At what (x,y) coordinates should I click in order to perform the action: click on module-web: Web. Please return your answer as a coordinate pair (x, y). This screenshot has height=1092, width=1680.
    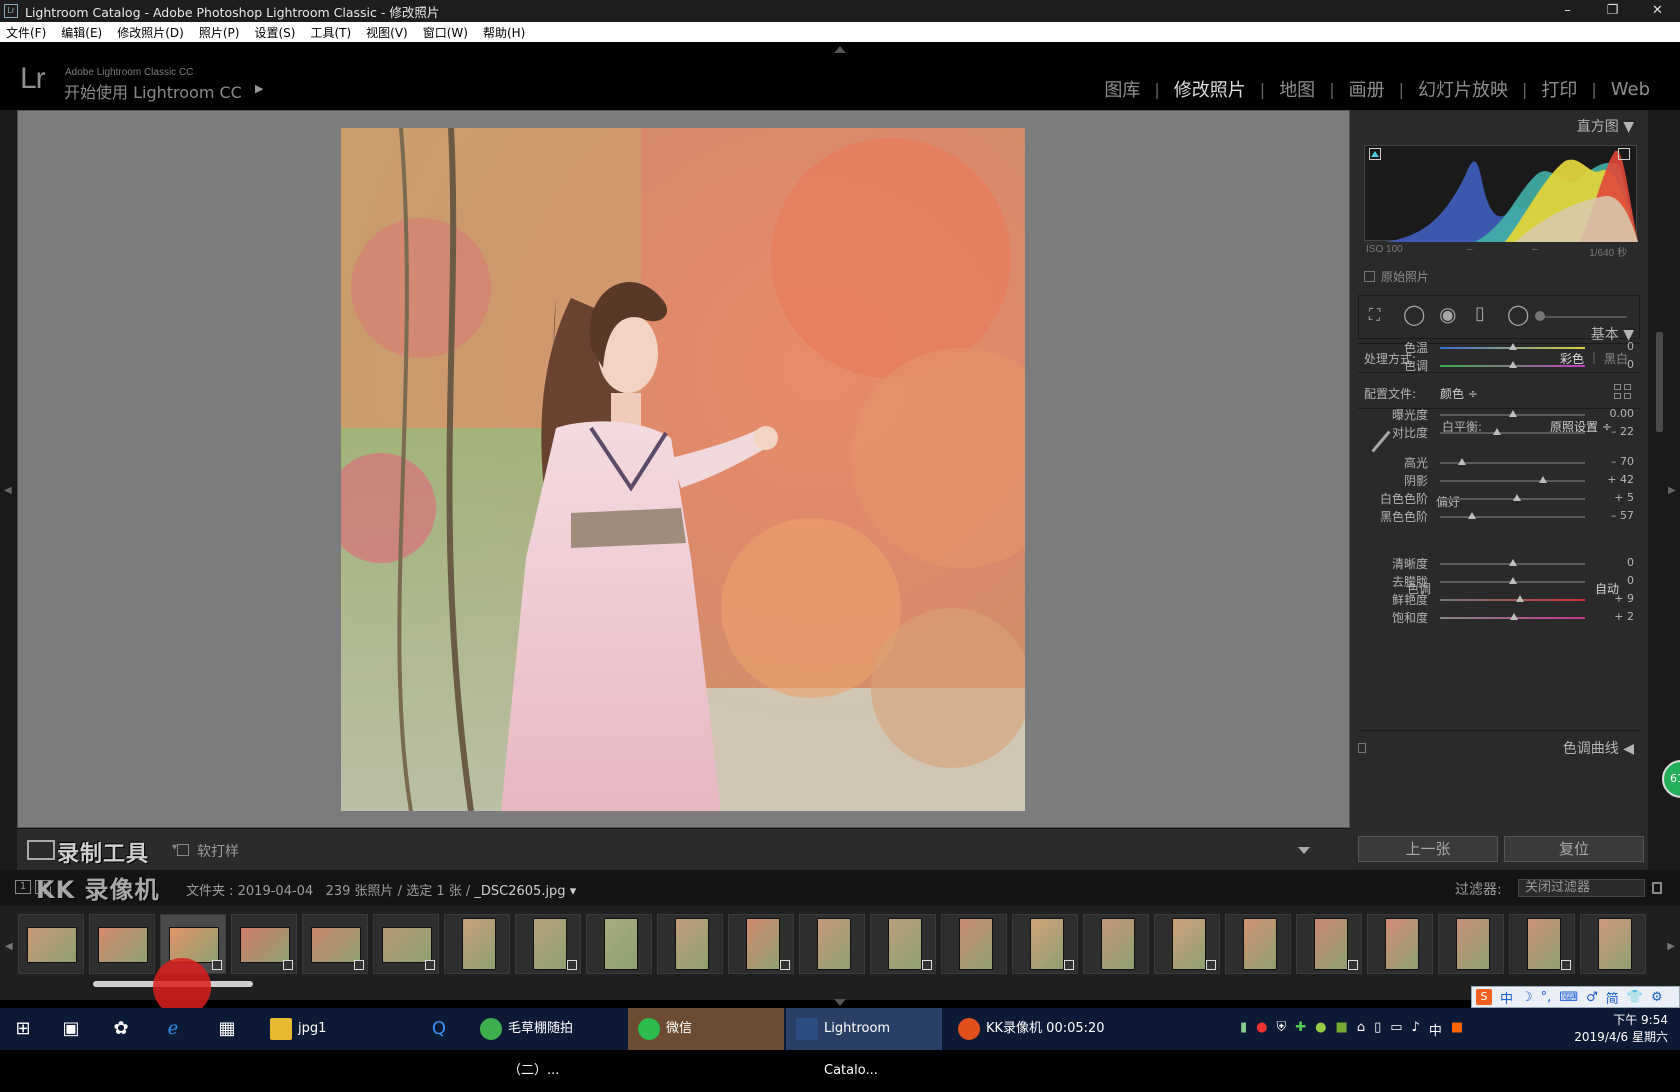
    Looking at the image, I should click on (1630, 89).